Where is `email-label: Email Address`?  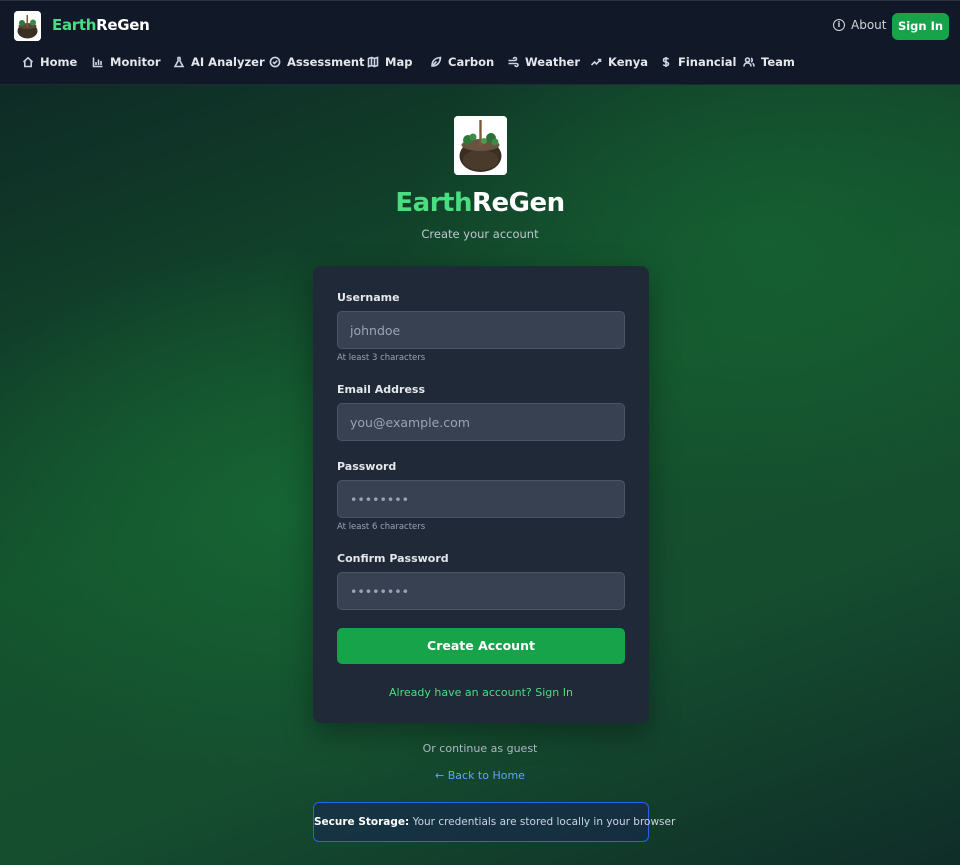
email-label: Email Address is located at coordinates (381, 389).